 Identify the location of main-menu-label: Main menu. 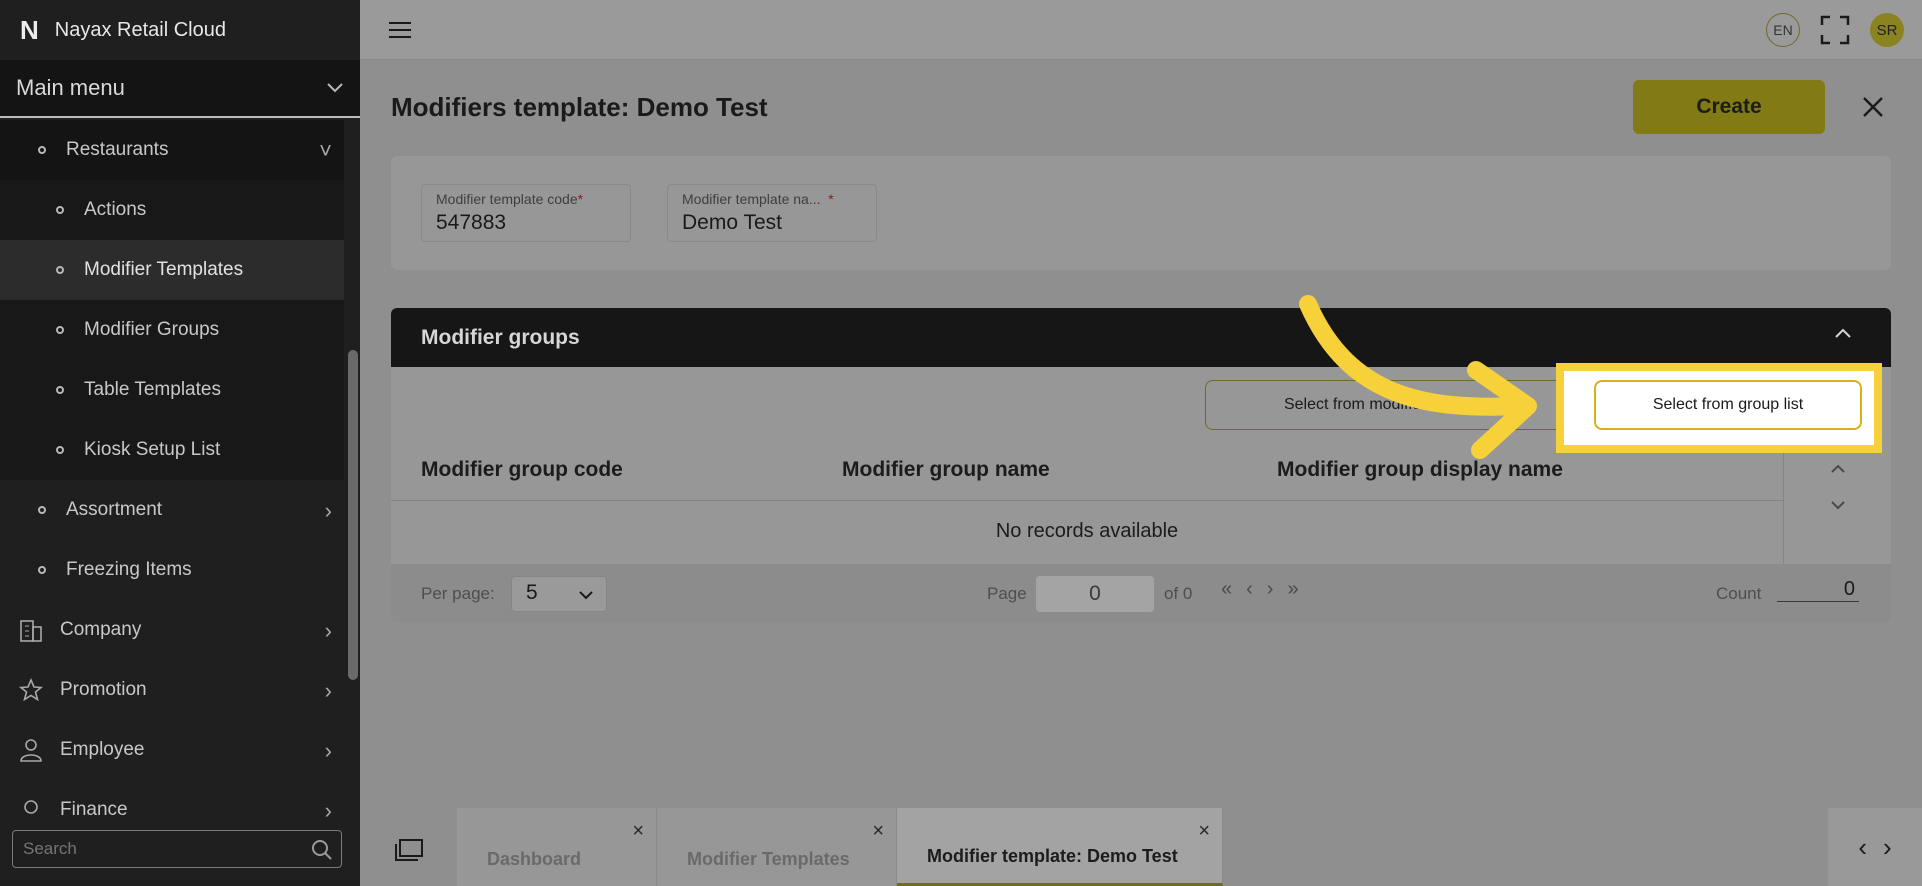
(70, 87).